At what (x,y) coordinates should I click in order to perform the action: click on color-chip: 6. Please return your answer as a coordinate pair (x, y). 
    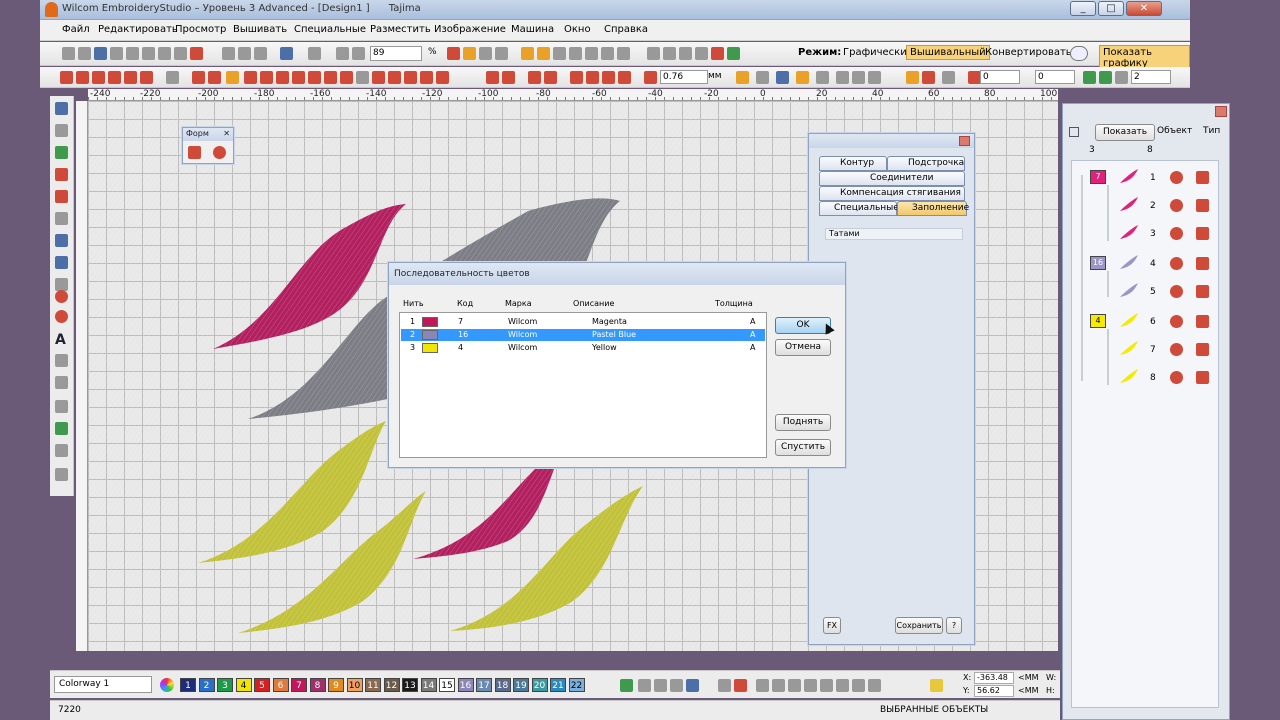
    Looking at the image, I should click on (280, 685).